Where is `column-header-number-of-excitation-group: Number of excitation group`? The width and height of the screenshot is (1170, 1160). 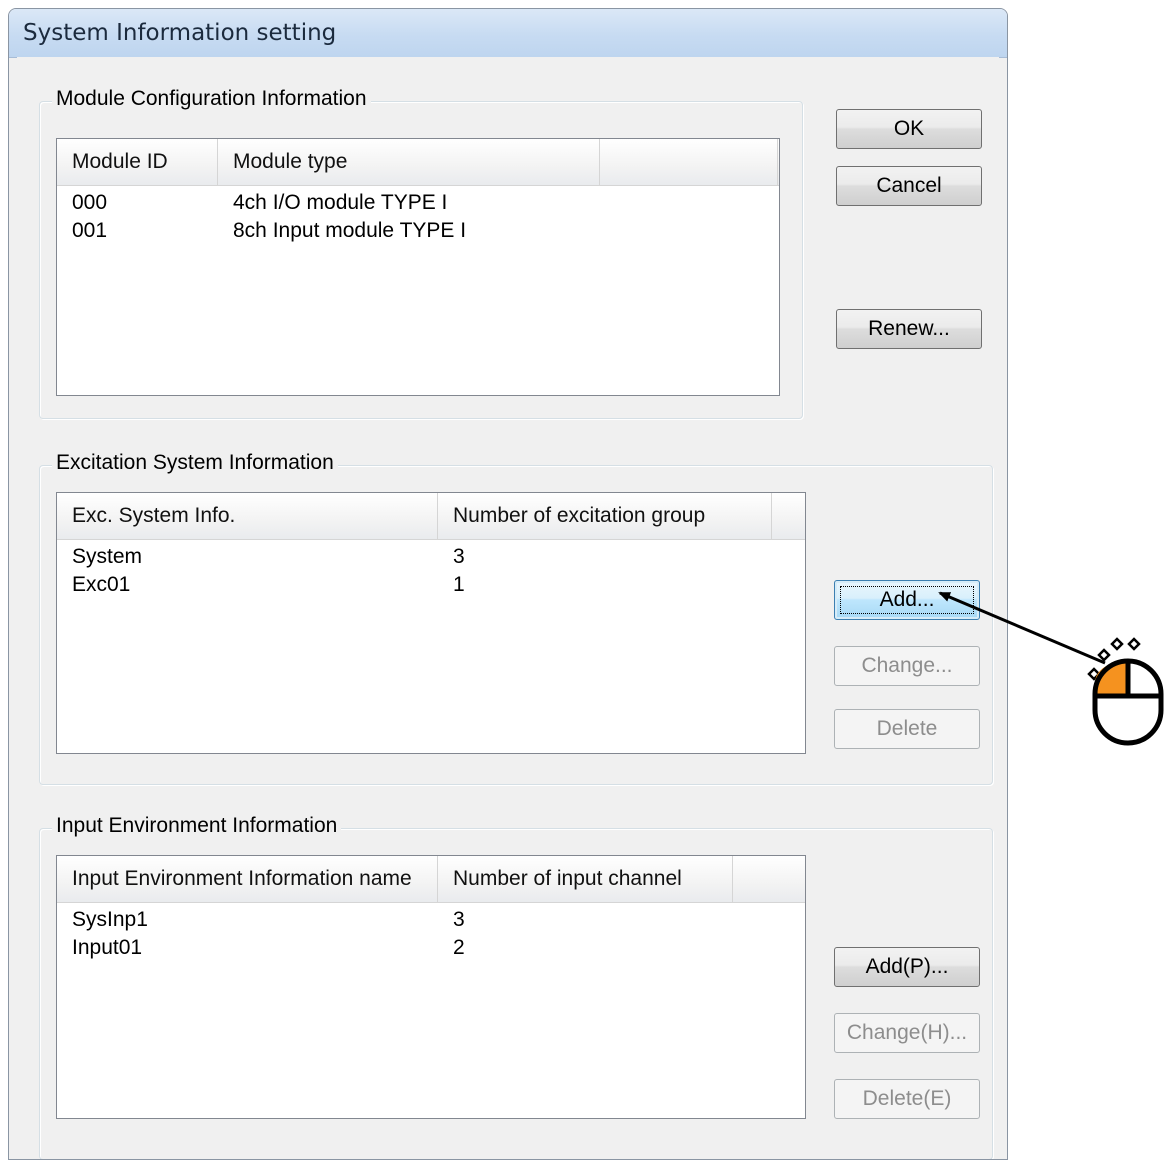 column-header-number-of-excitation-group: Number of excitation group is located at coordinates (605, 516).